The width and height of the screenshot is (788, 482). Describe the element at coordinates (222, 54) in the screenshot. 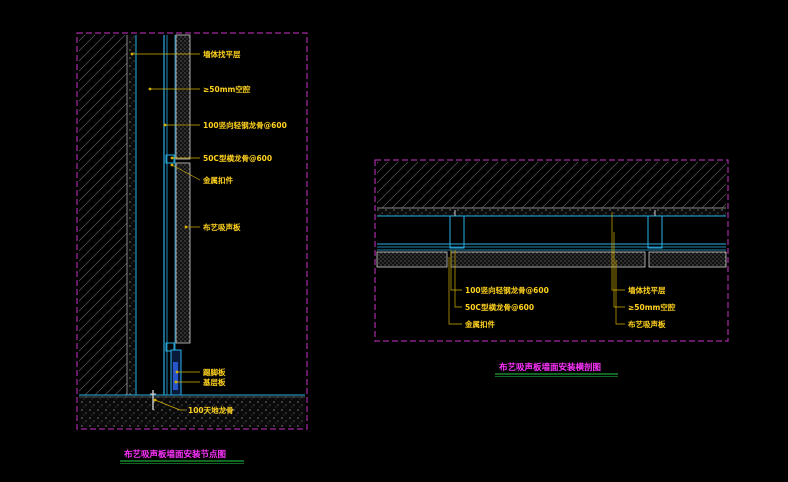

I see `label-leveling-layer: 墙体找平层` at that location.